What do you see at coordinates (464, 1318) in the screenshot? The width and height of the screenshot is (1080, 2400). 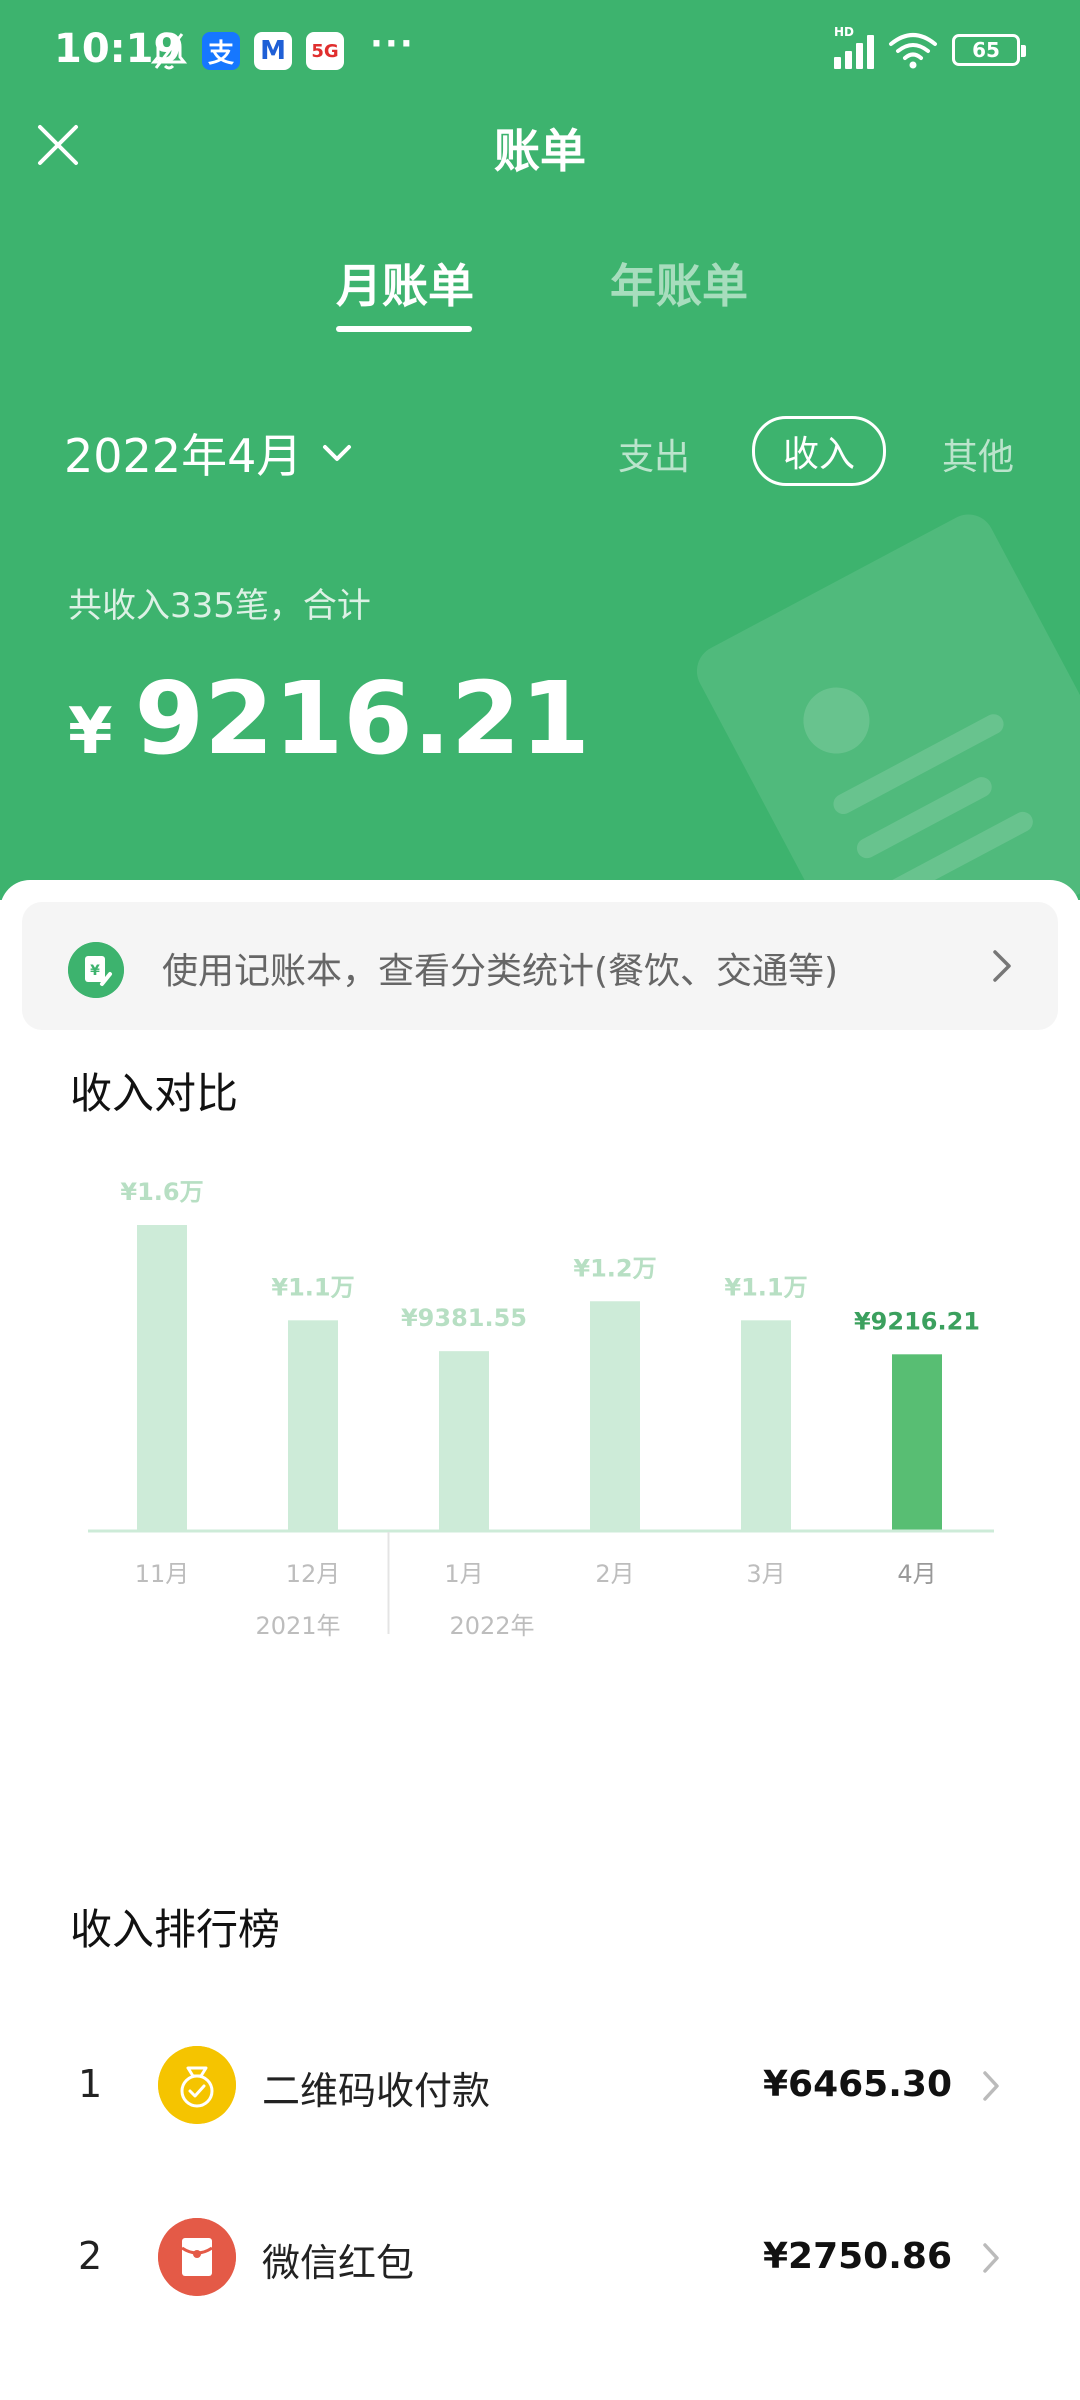 I see `chart-data-label-3: ¥9381.55` at bounding box center [464, 1318].